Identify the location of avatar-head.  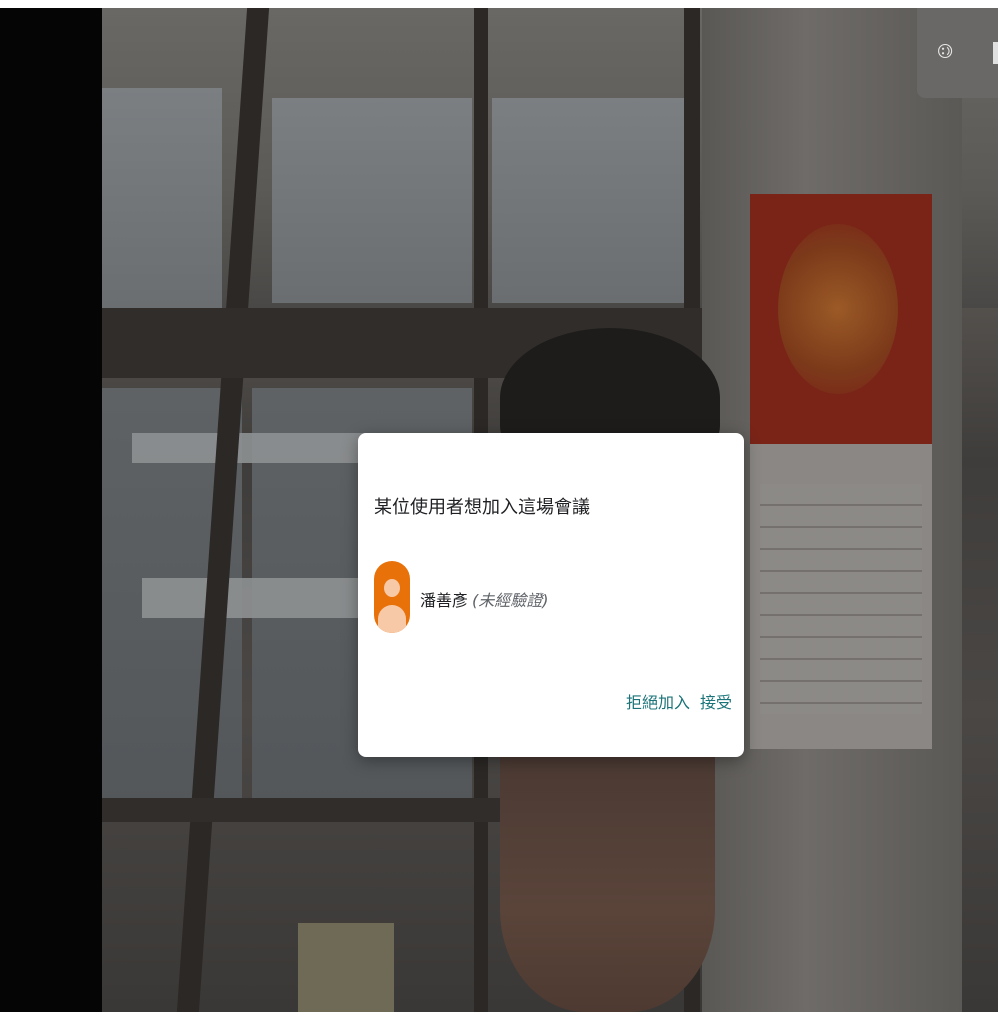
(392, 588).